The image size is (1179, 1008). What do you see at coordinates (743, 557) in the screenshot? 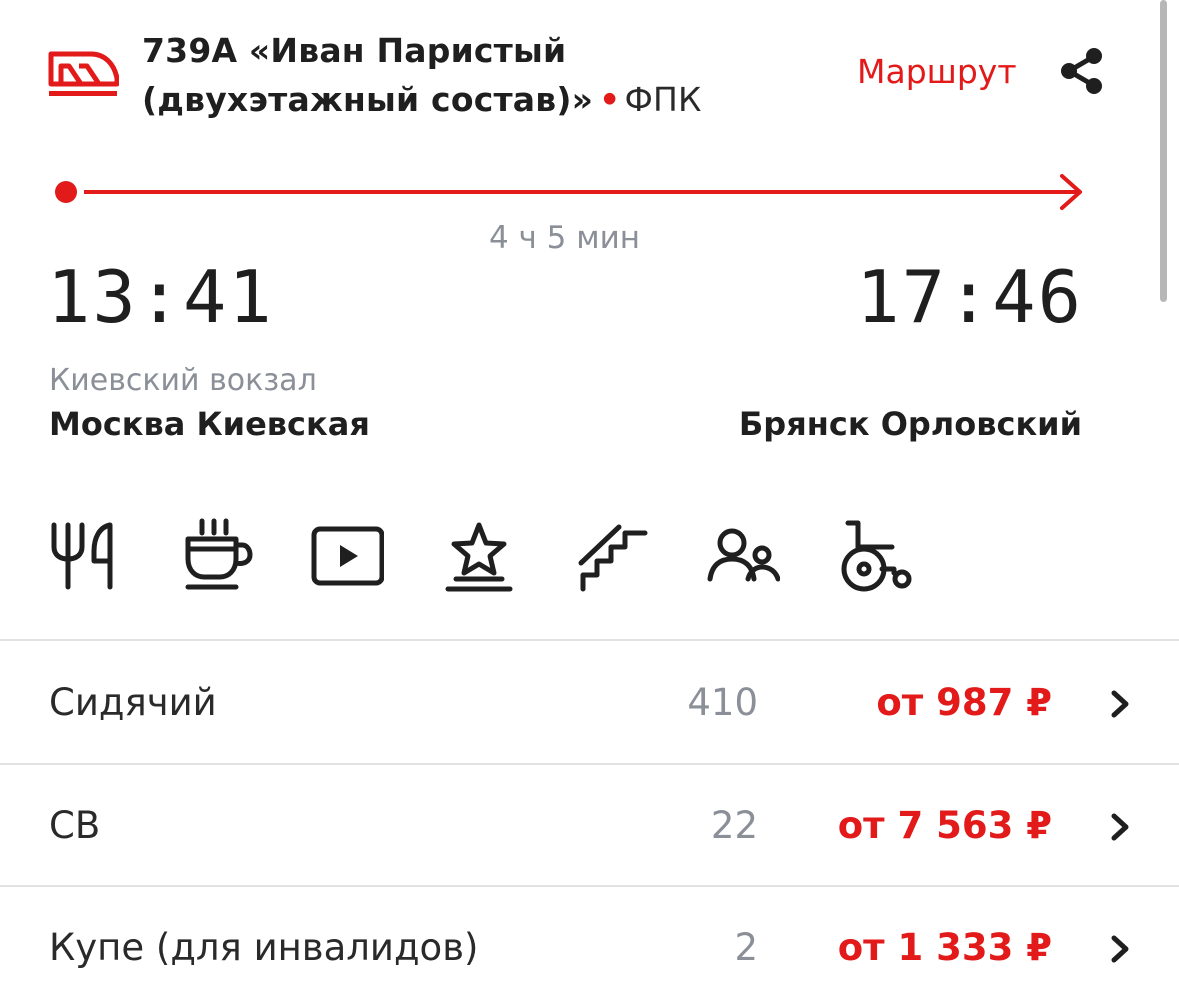
I see `family-icon` at bounding box center [743, 557].